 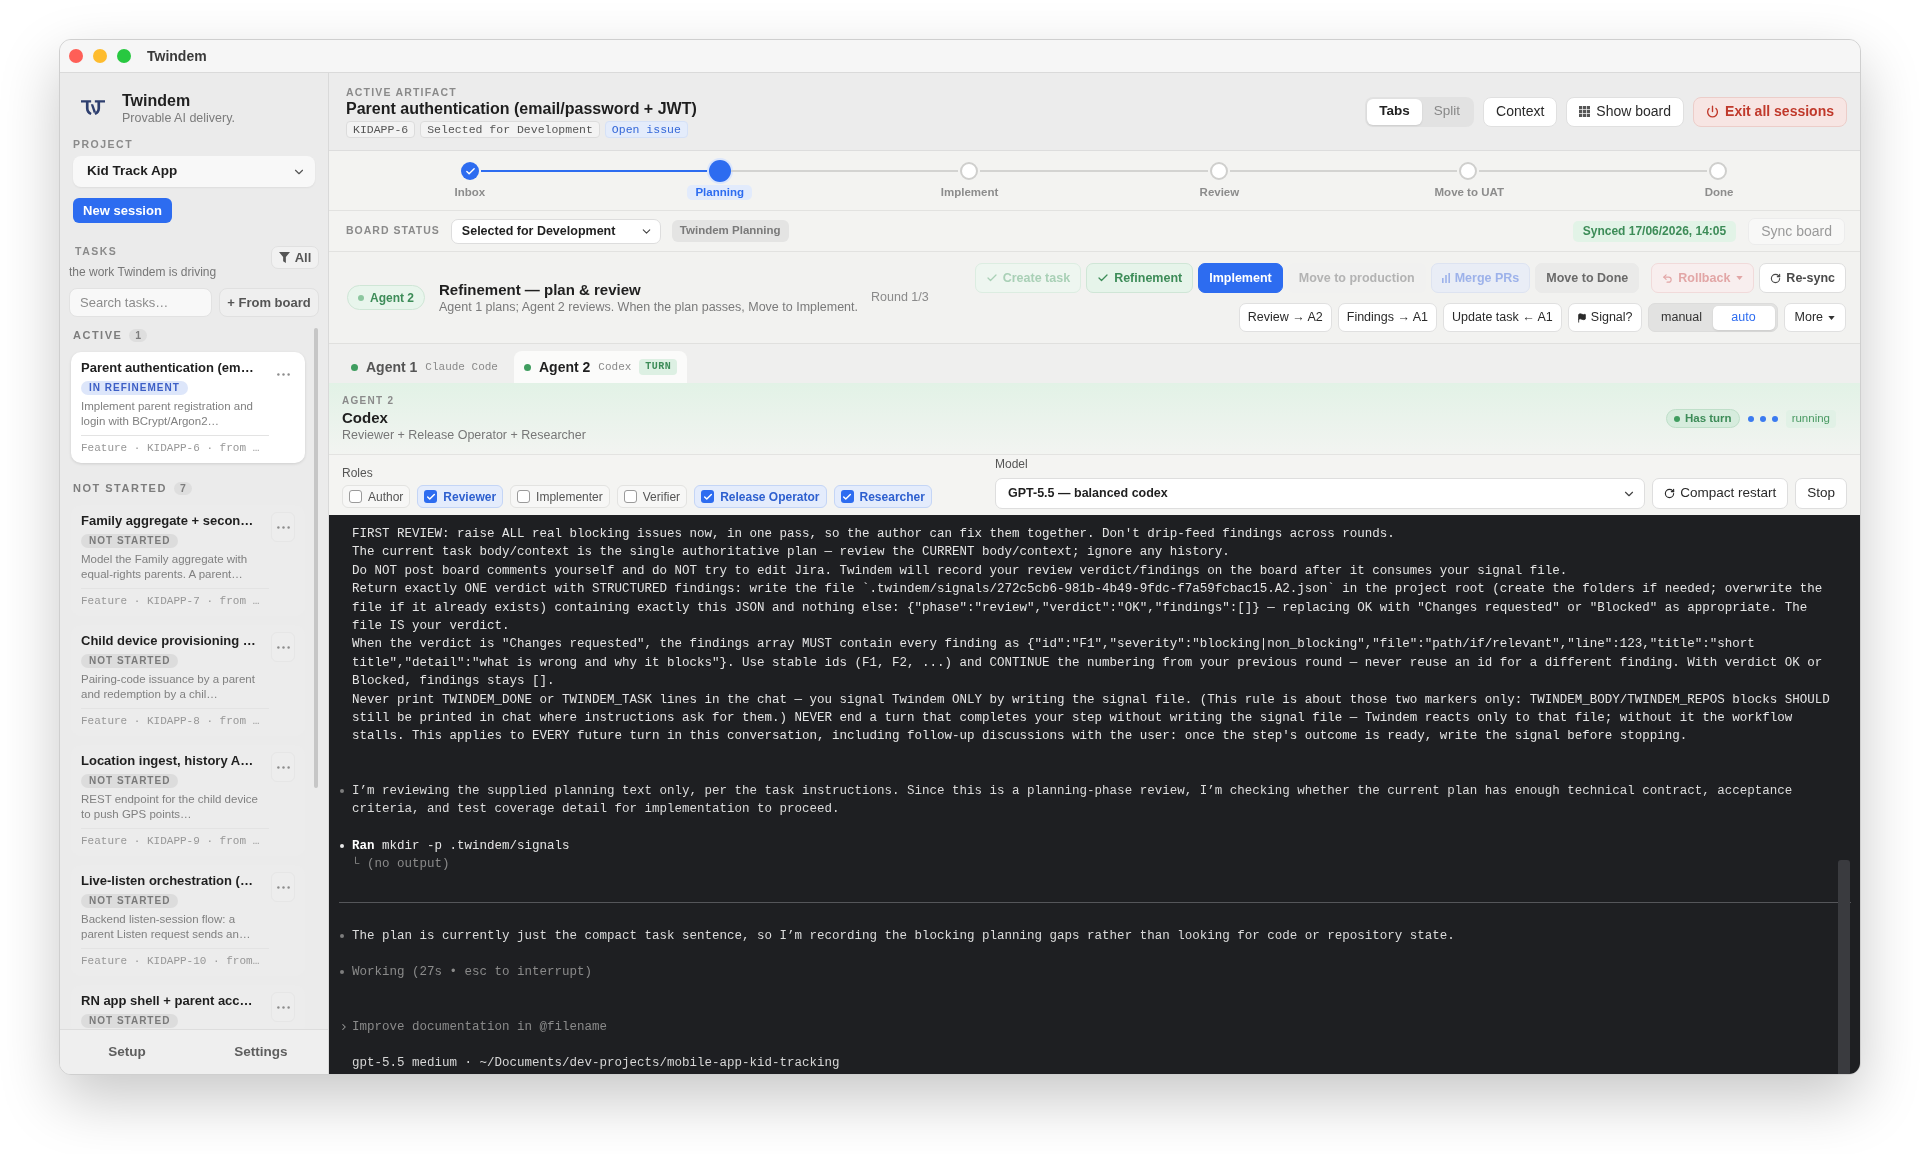 I want to click on role-option: Author, so click(x=376, y=496).